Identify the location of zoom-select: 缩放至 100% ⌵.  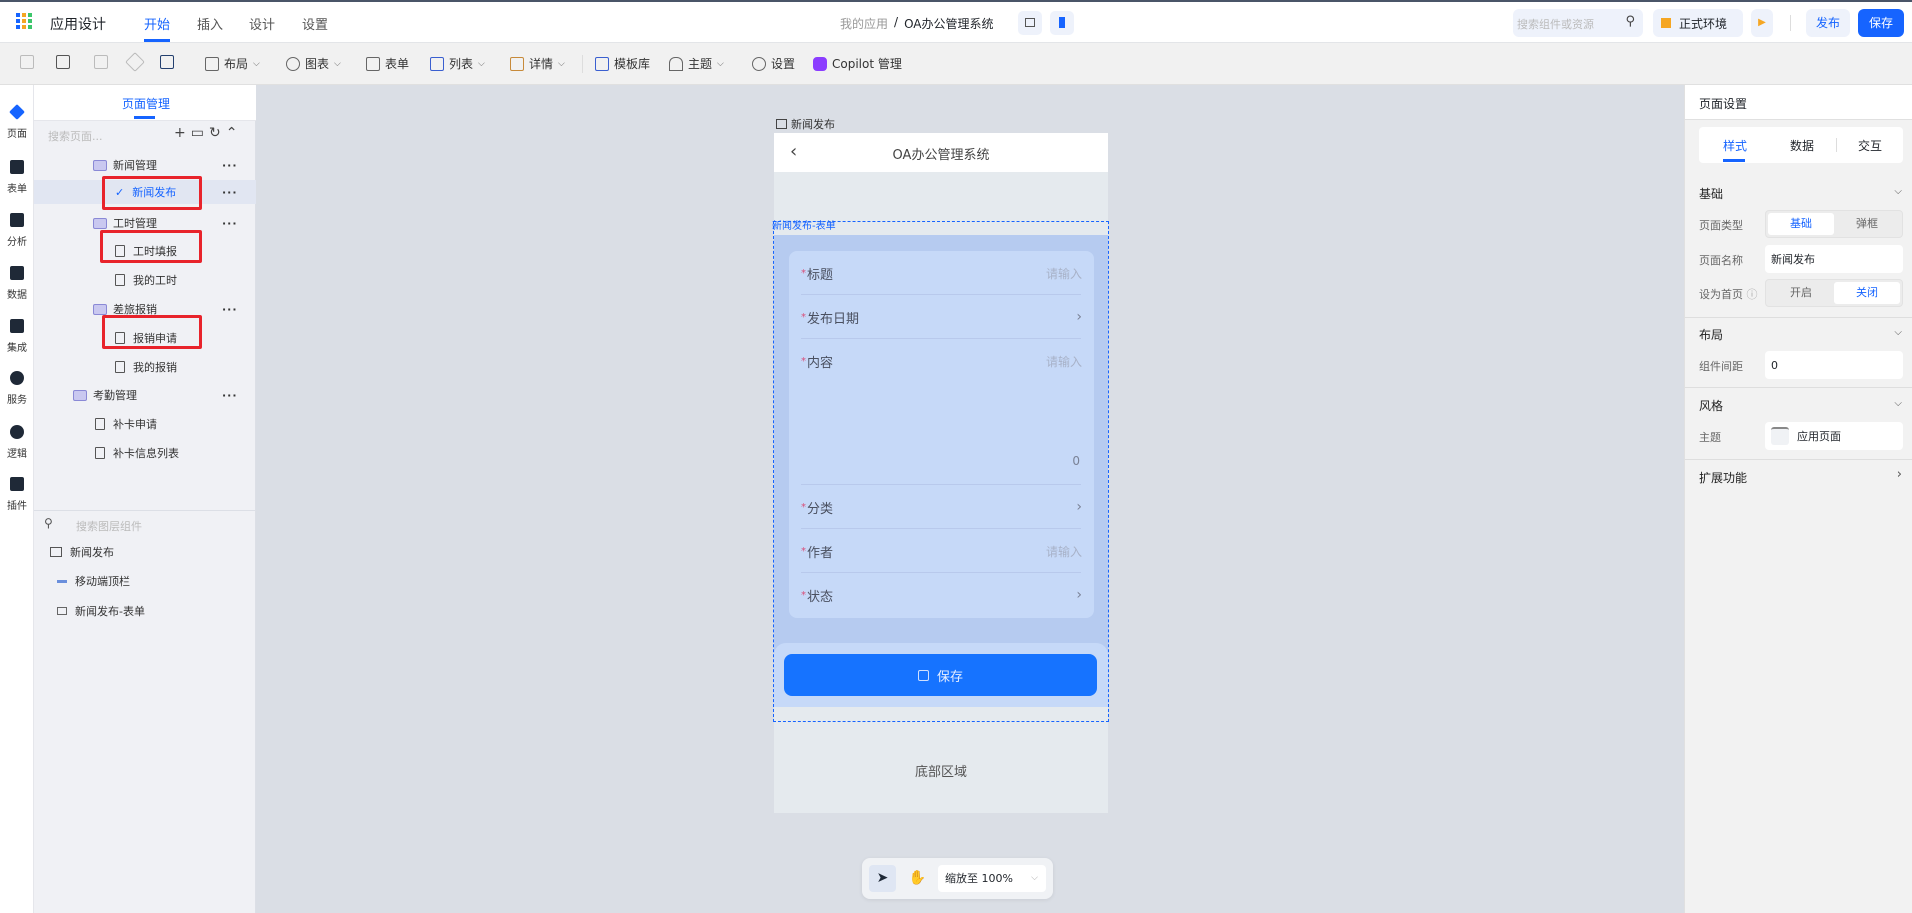
(992, 878).